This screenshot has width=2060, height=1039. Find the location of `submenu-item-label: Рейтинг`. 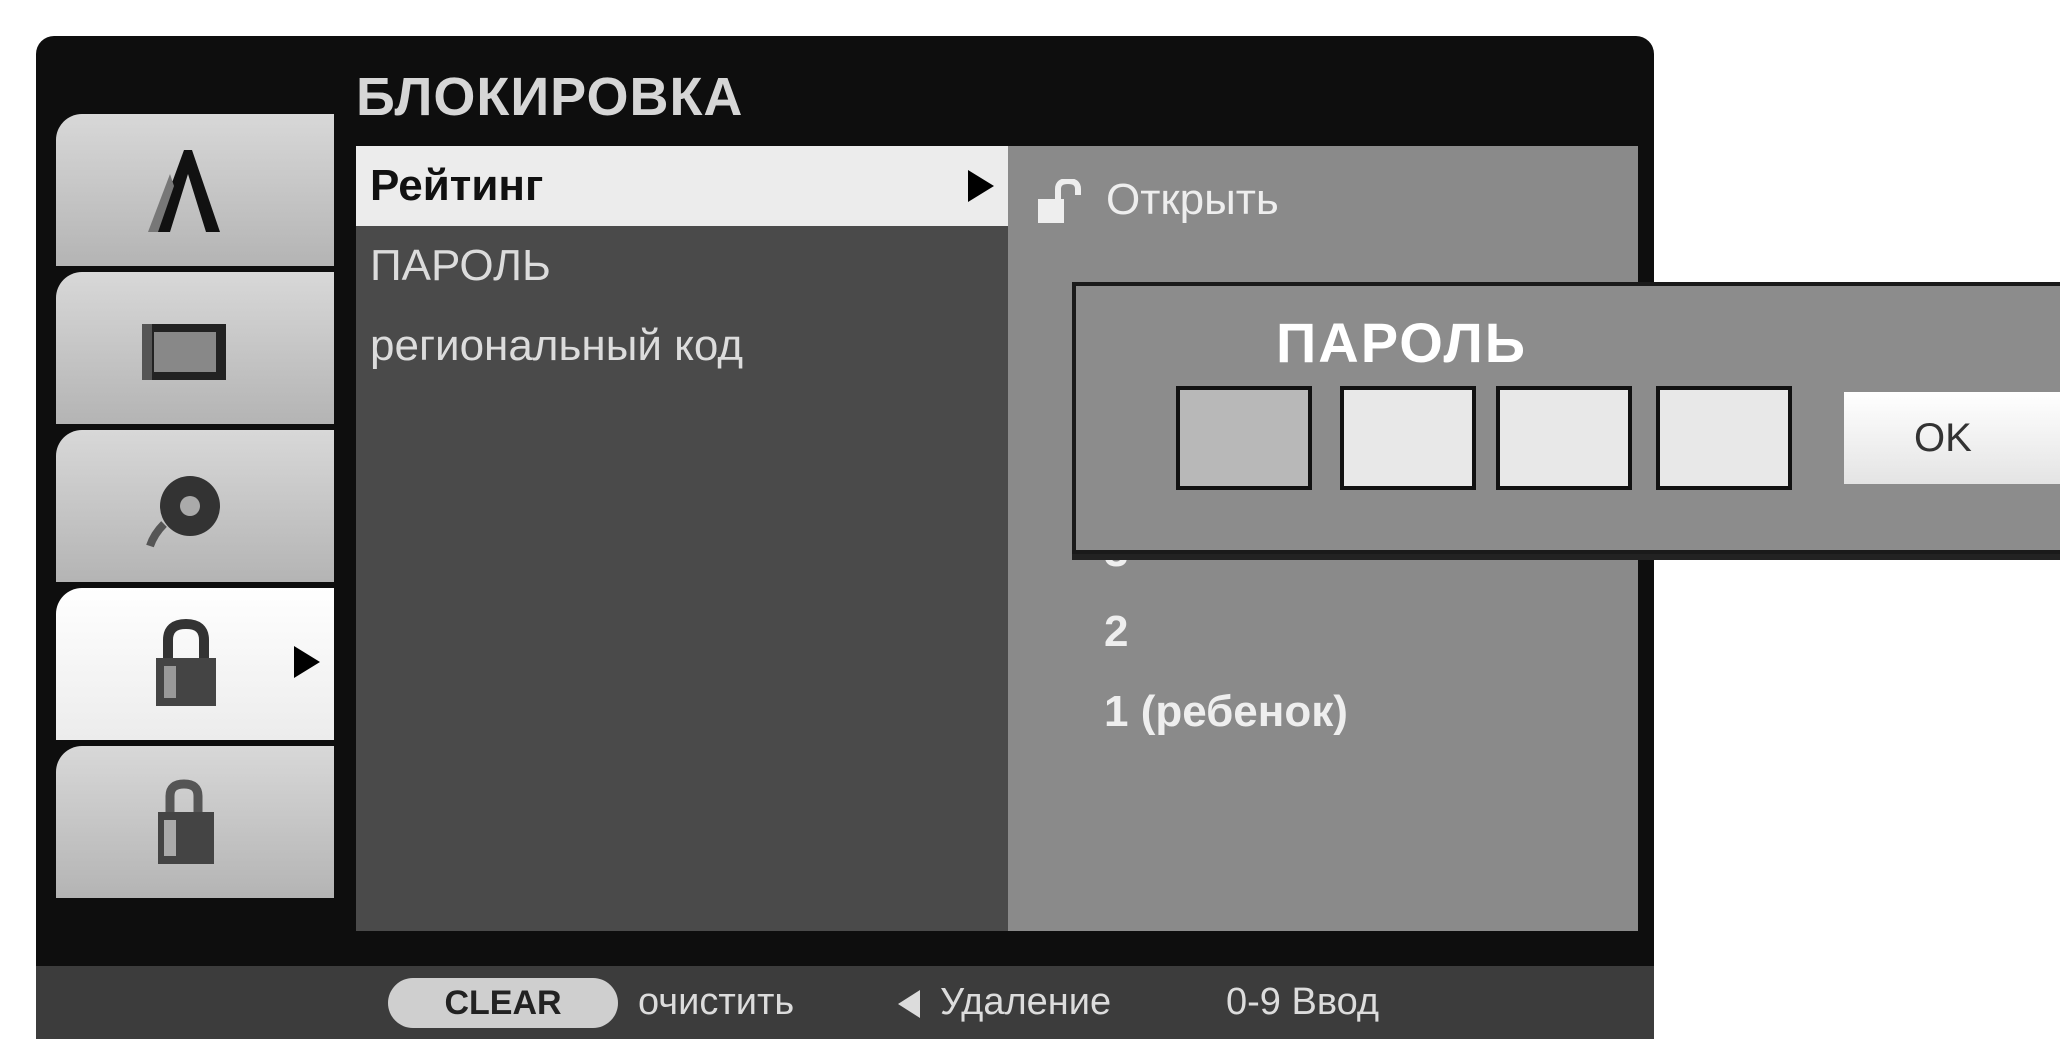

submenu-item-label: Рейтинг is located at coordinates (457, 185).